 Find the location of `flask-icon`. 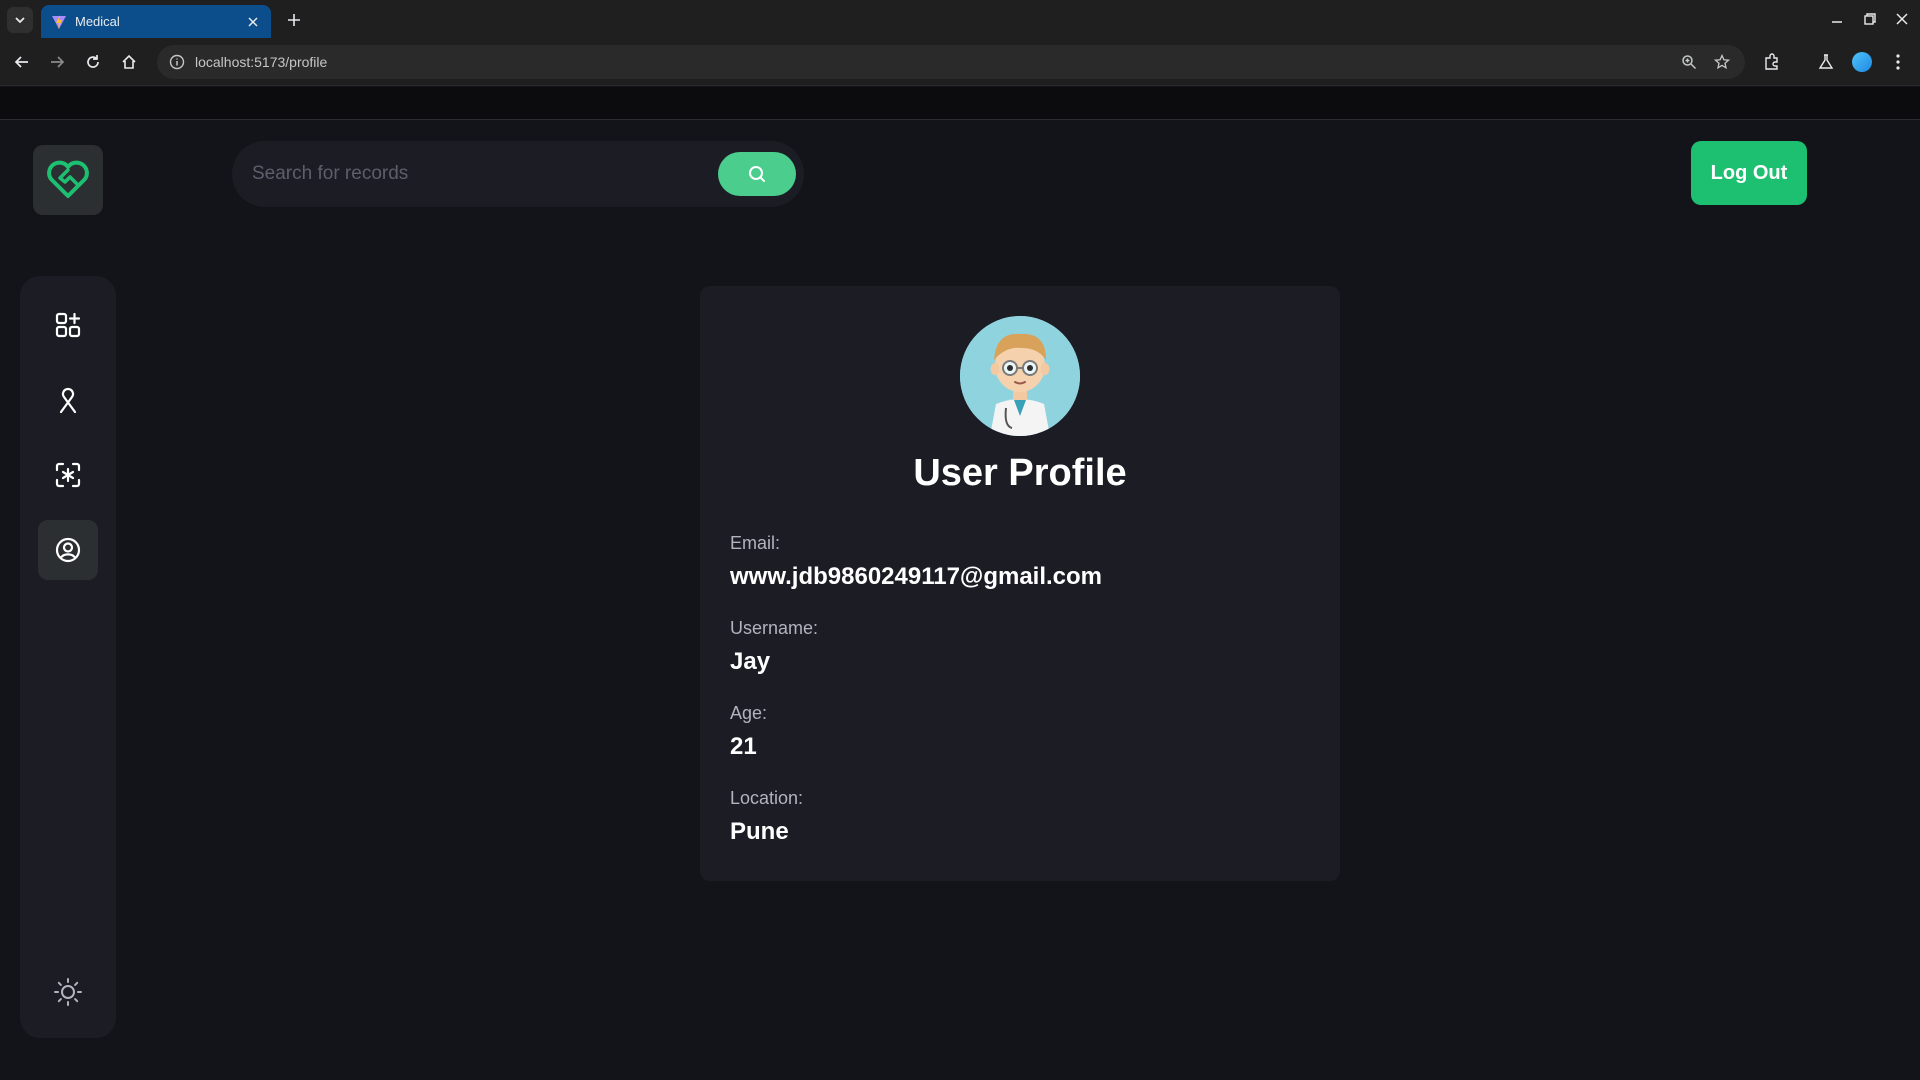

flask-icon is located at coordinates (1826, 61).